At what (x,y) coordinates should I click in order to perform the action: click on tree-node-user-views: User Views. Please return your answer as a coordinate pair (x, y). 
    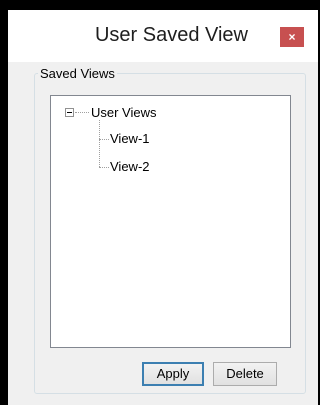
    Looking at the image, I should click on (124, 112).